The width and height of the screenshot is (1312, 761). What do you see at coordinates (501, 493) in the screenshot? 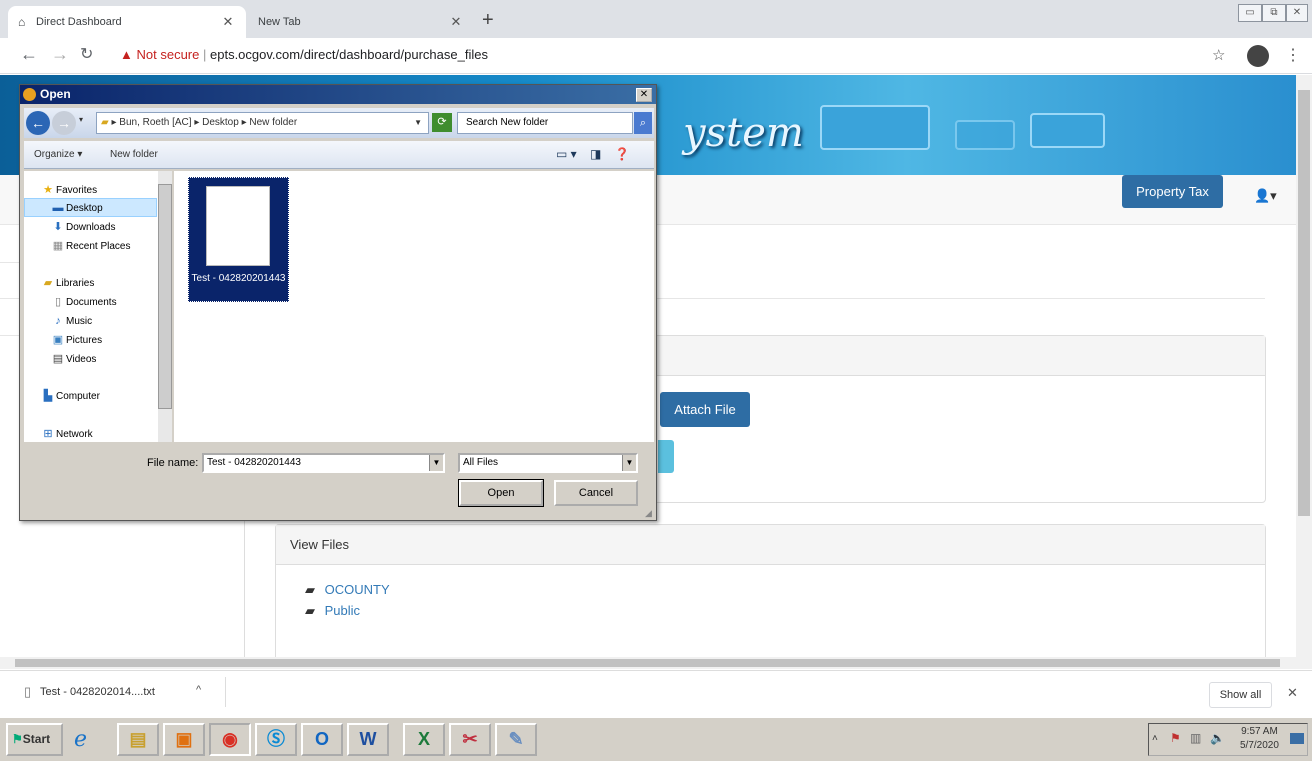
I see `open-button: Open` at bounding box center [501, 493].